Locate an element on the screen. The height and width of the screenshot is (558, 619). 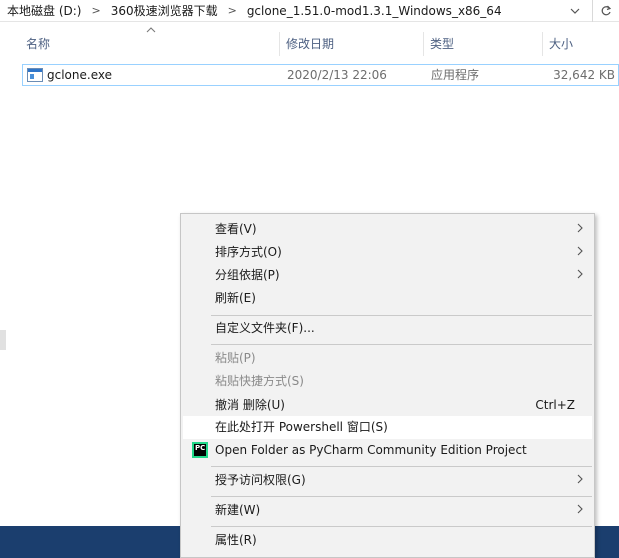
menu-item-label: 粘贴快捷方式(S) is located at coordinates (259, 381).